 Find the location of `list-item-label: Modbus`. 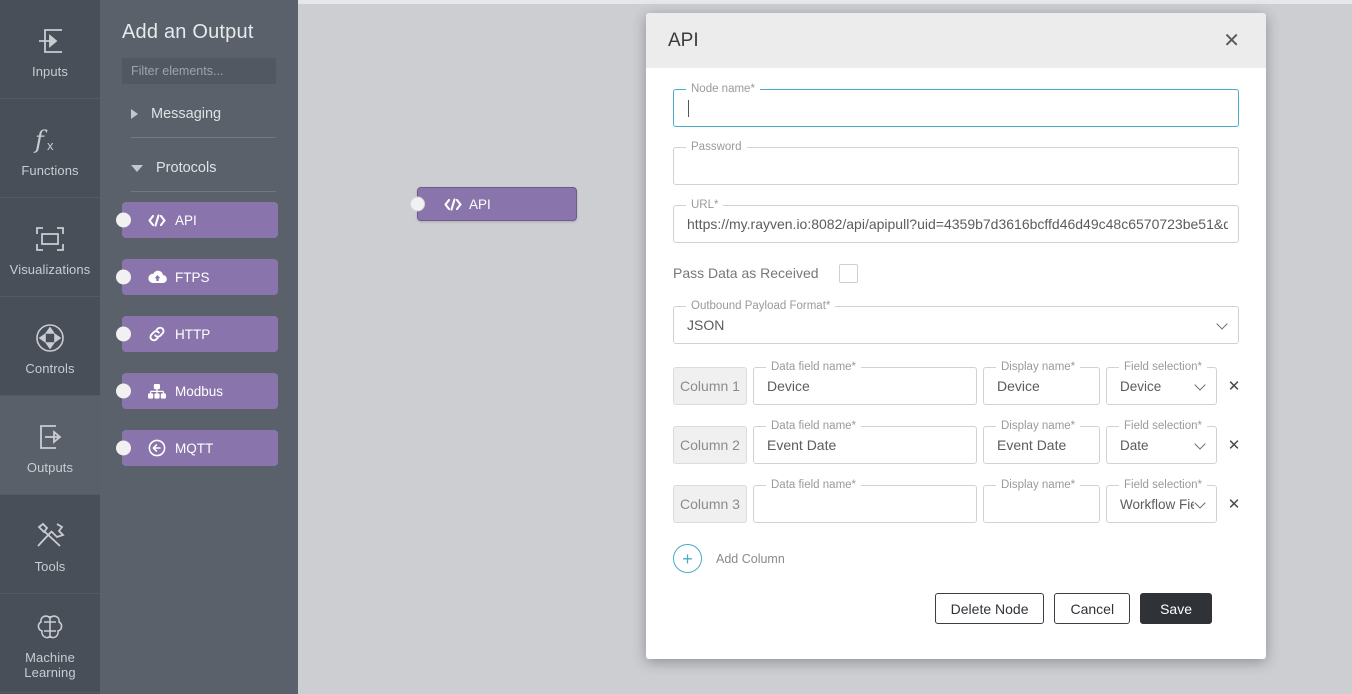

list-item-label: Modbus is located at coordinates (199, 391).